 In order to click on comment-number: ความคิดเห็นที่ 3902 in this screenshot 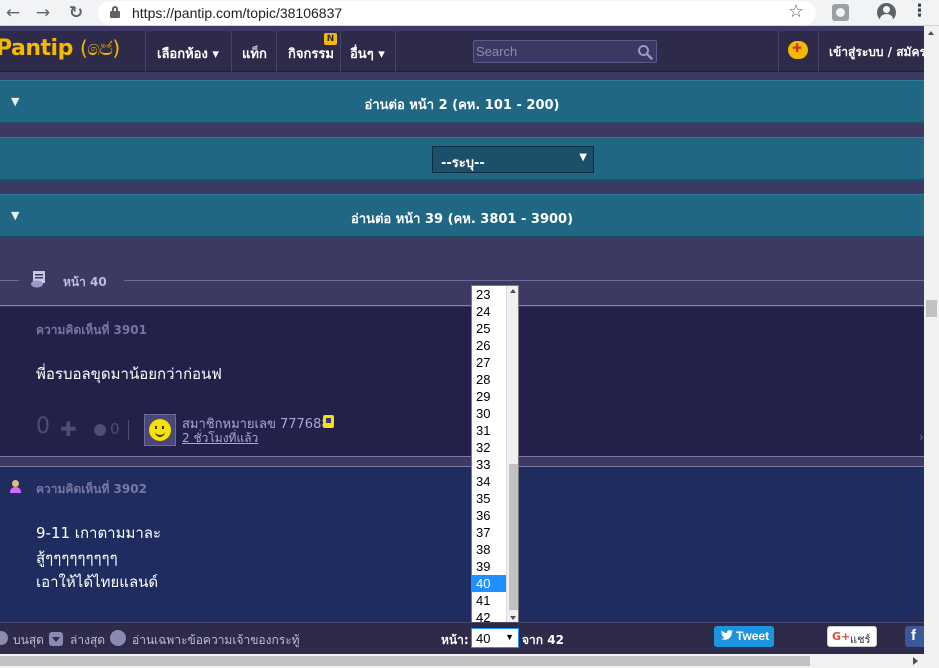, I will do `click(91, 489)`.